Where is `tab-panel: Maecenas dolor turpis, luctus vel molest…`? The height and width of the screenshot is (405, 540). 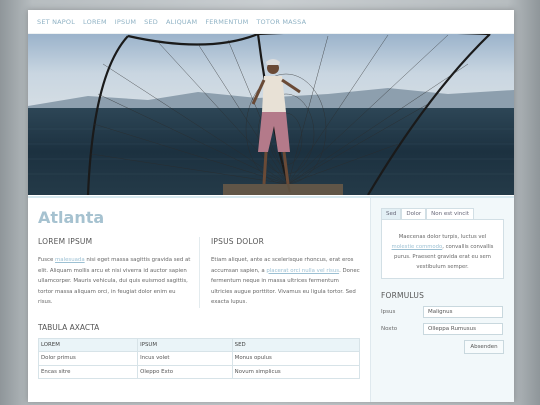 tab-panel: Maecenas dolor turpis, luctus vel molest… is located at coordinates (442, 249).